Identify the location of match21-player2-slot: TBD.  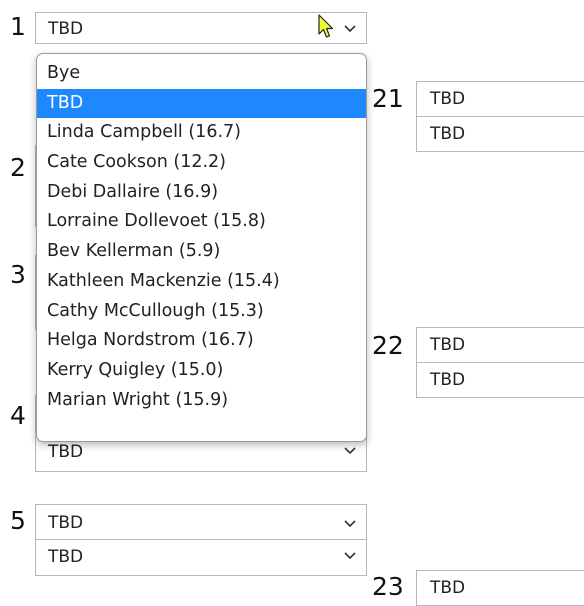
(500, 134).